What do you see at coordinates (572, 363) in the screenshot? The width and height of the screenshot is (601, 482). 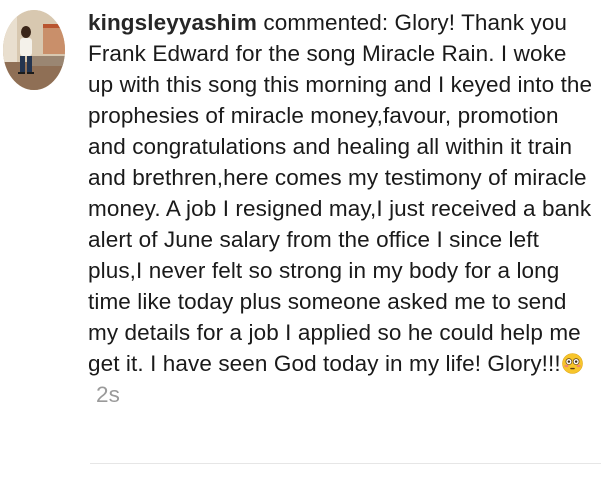 I see `flushed-face-icon` at bounding box center [572, 363].